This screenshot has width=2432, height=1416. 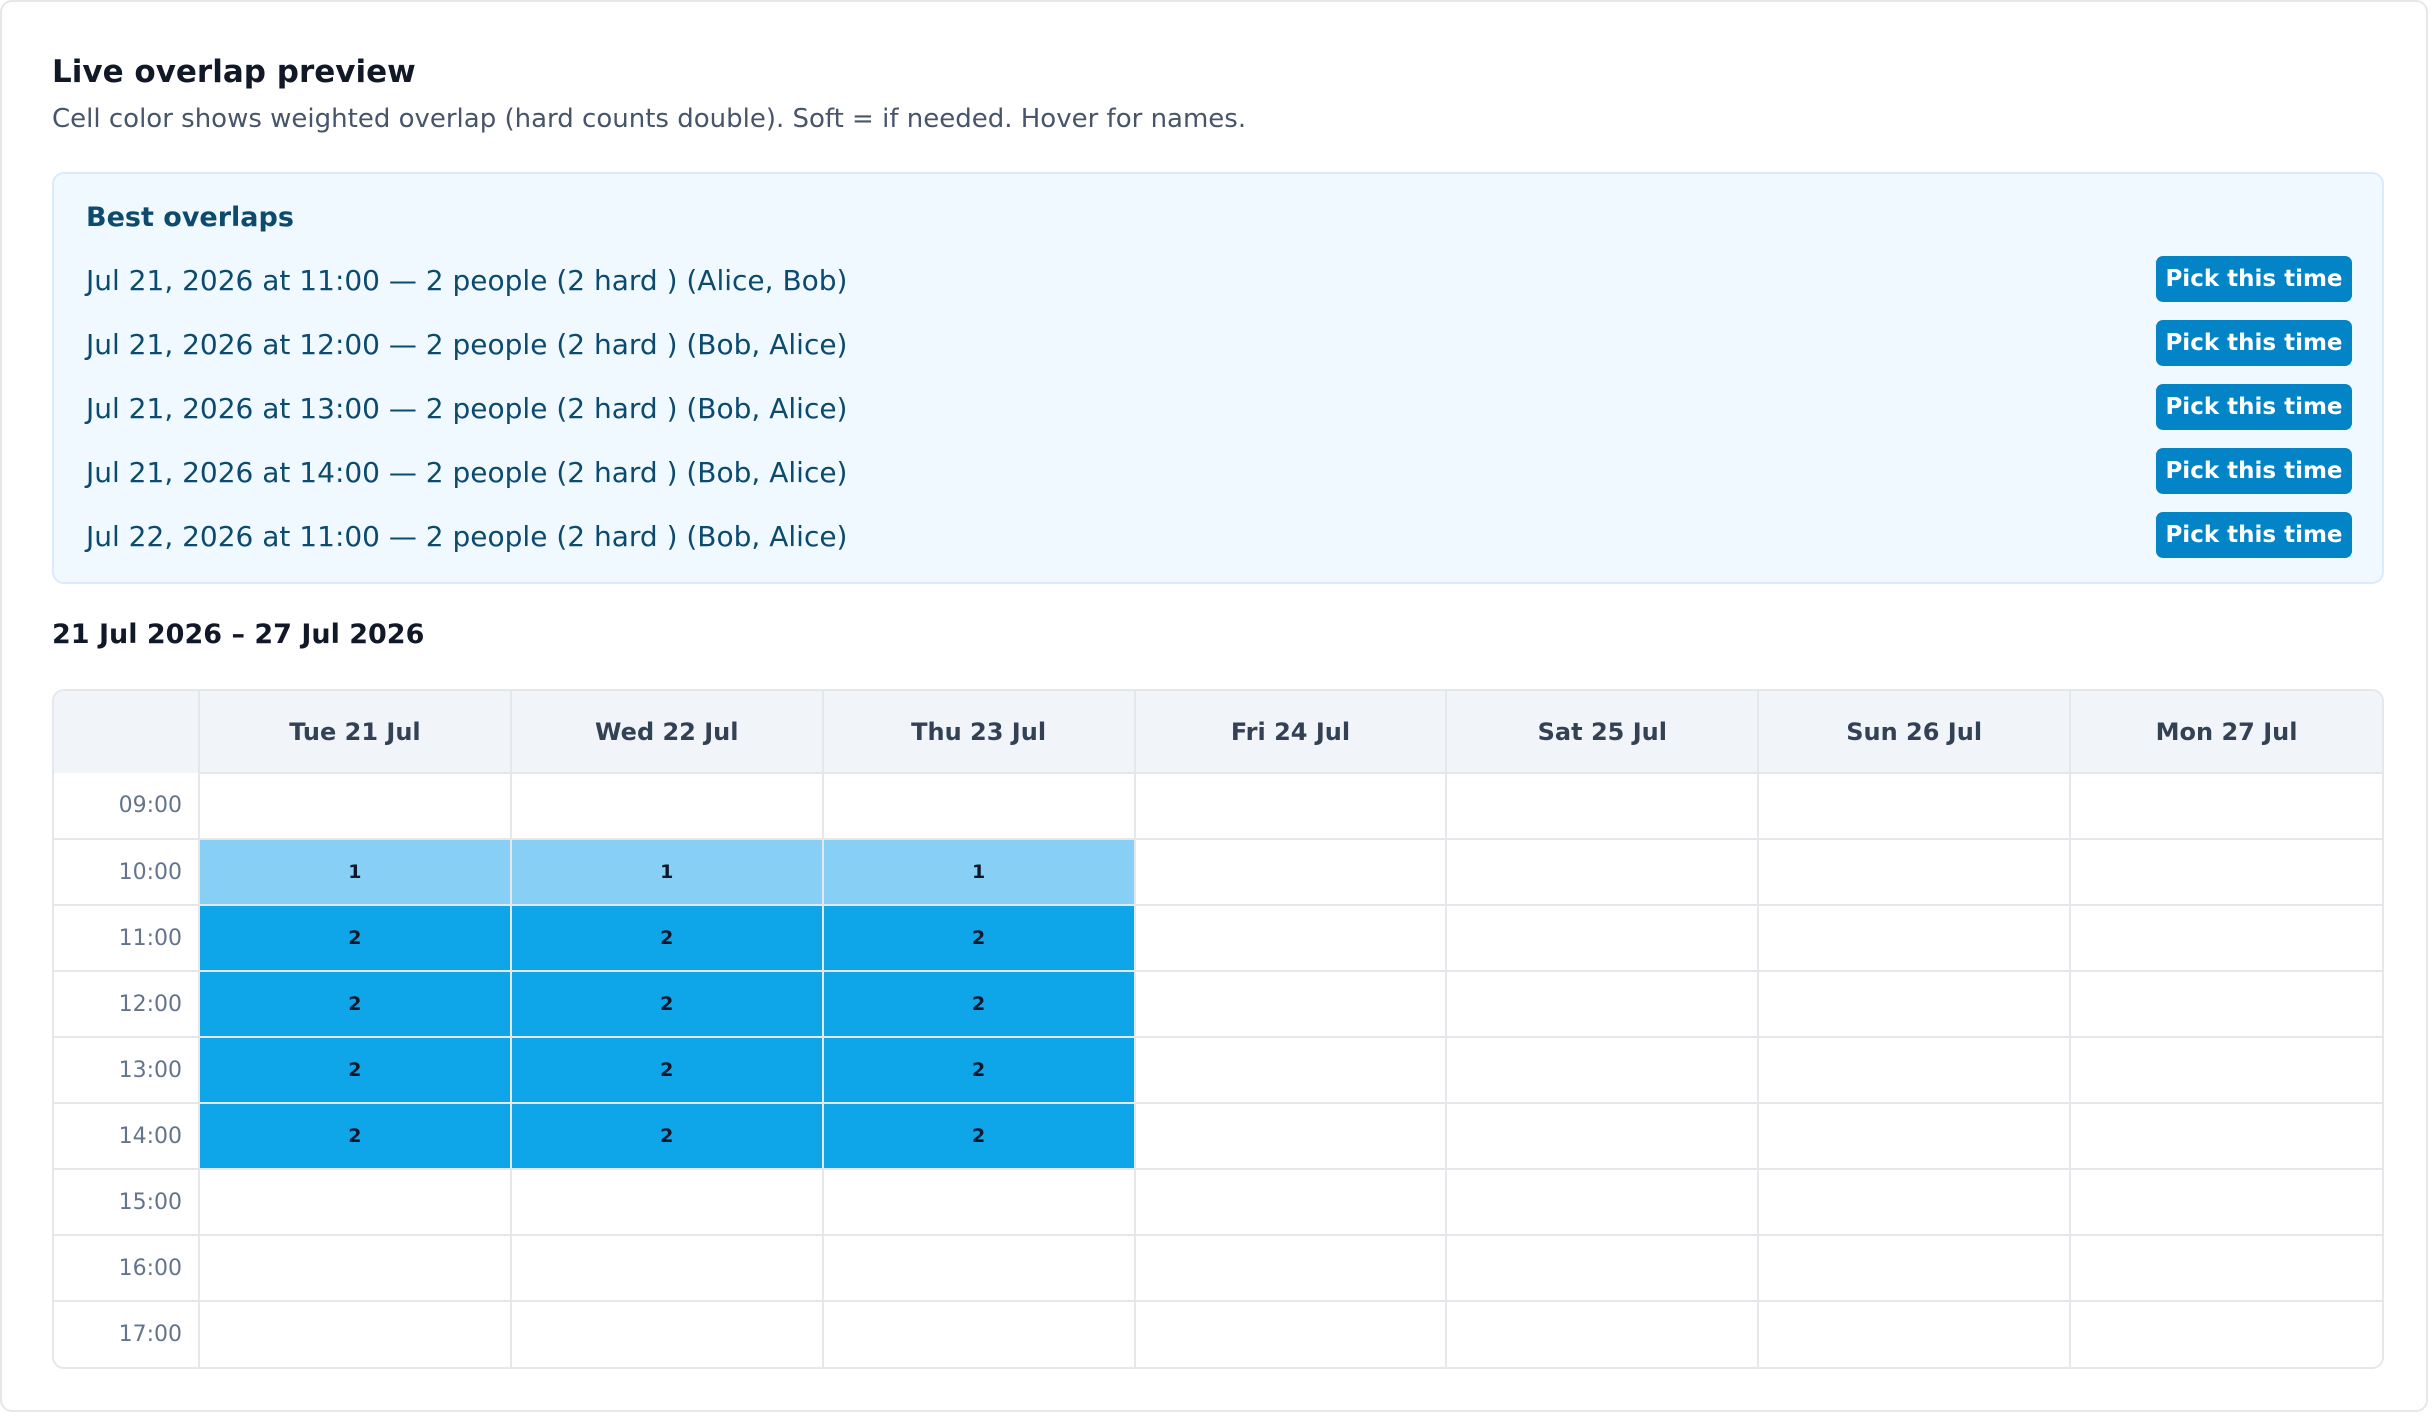 I want to click on time-label: 14:00, so click(x=127, y=1136).